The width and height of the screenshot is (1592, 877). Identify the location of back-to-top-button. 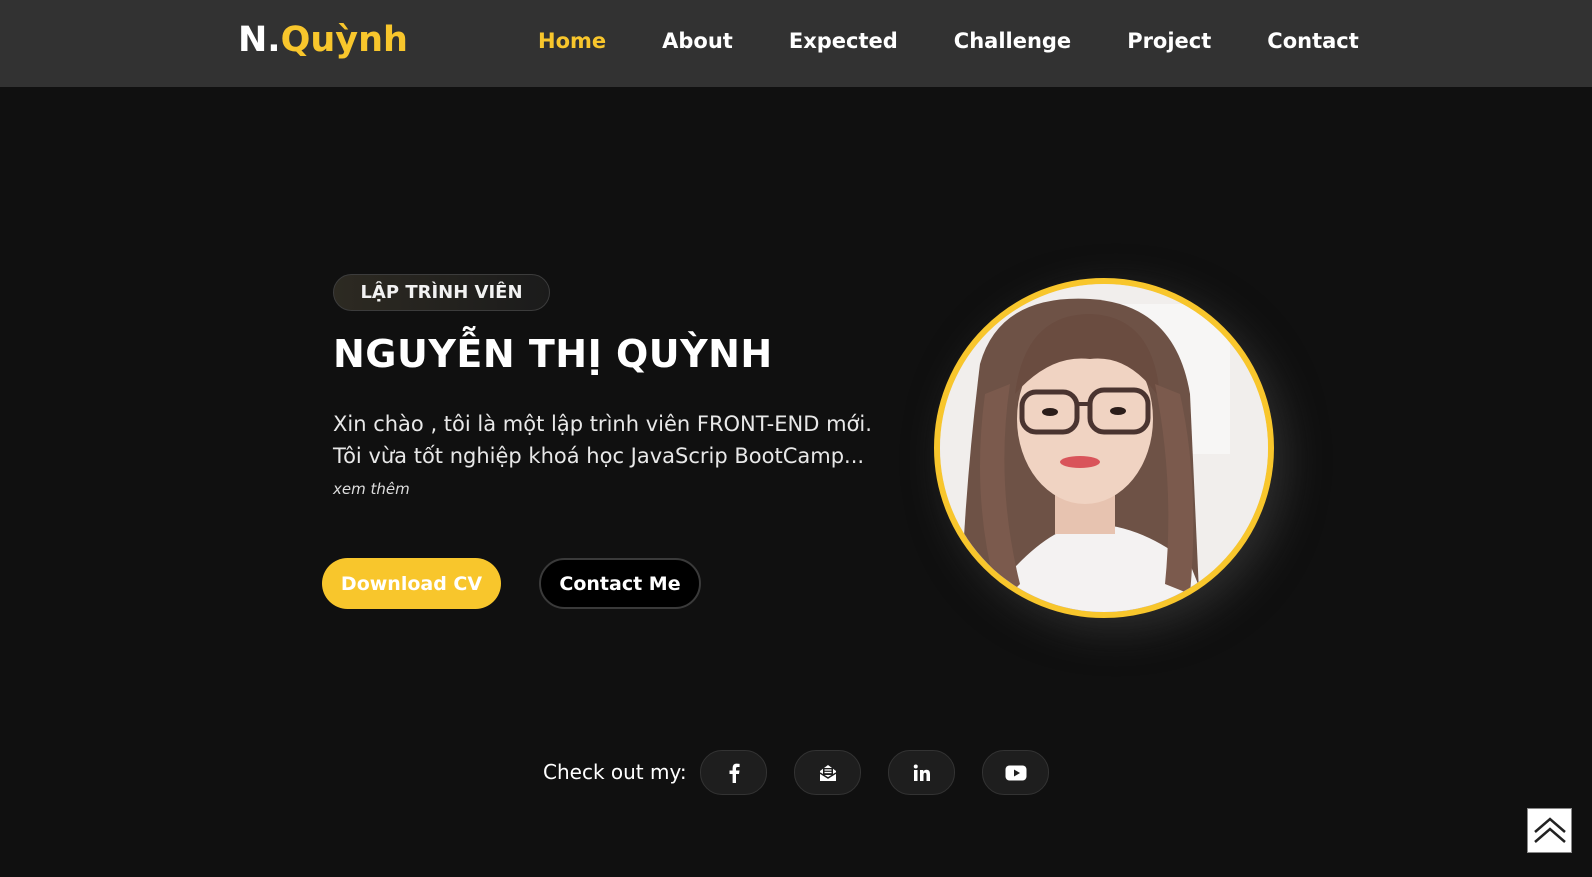
(1549, 830).